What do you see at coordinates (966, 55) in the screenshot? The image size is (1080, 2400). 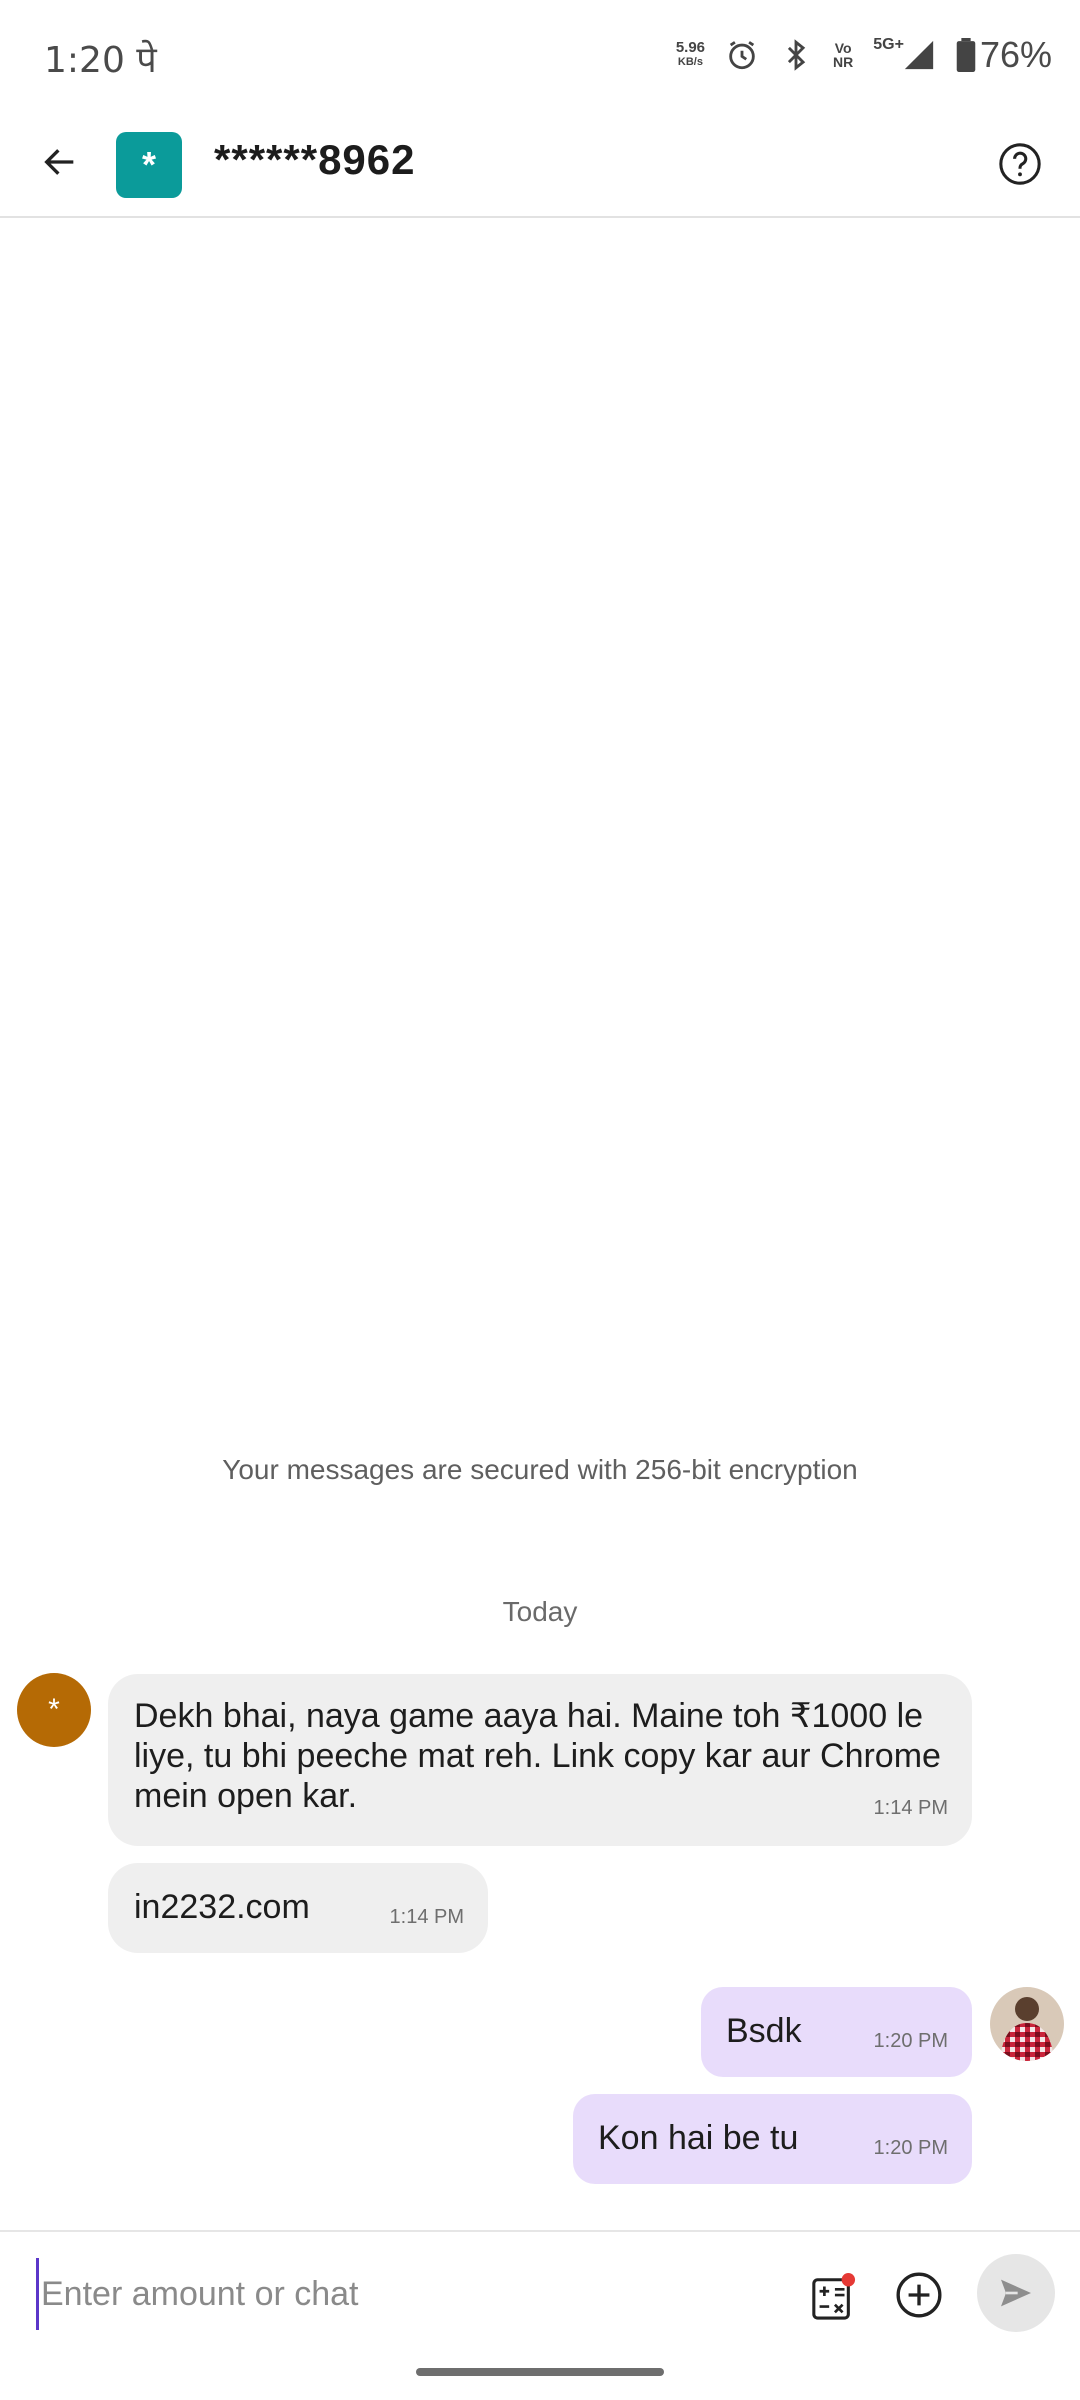 I see `battery-icon` at bounding box center [966, 55].